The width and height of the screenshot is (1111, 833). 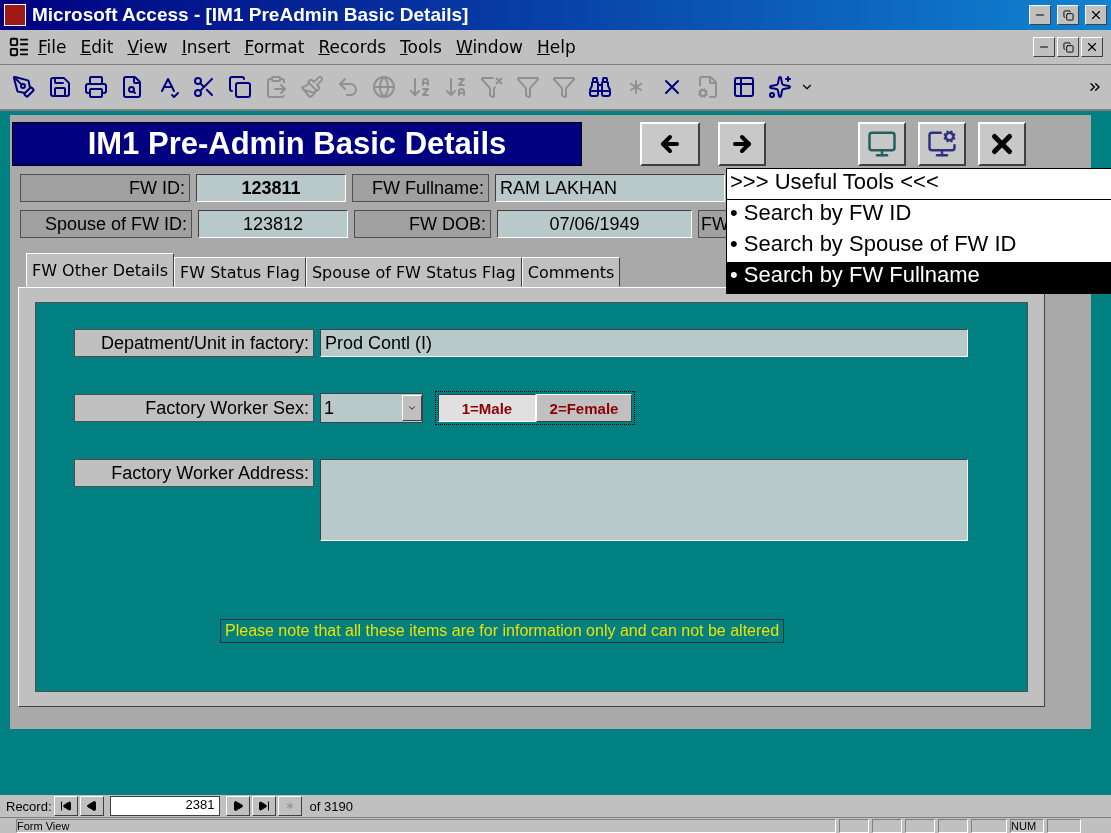 What do you see at coordinates (1002, 144) in the screenshot?
I see `close-form-button` at bounding box center [1002, 144].